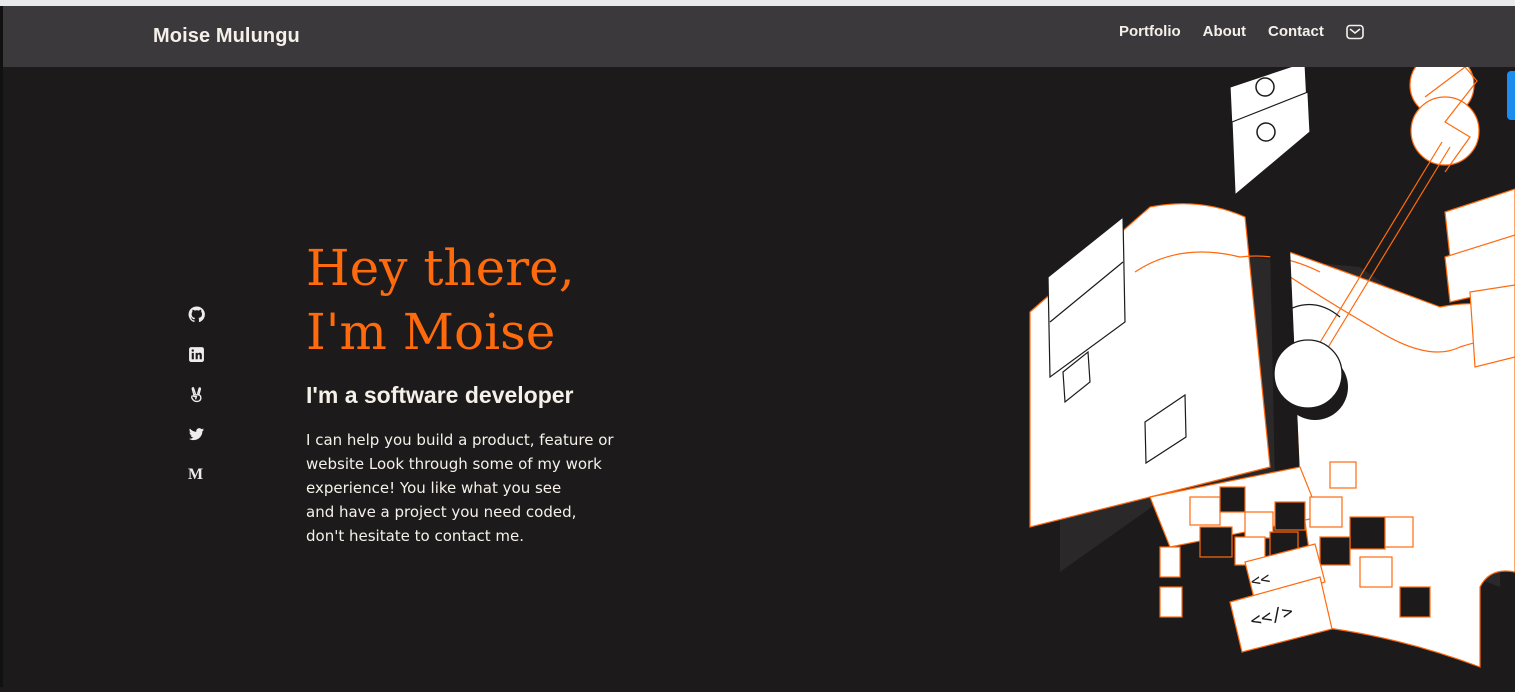 The image size is (1515, 692). I want to click on nav-link-portfolio: Portfolio, so click(1150, 31).